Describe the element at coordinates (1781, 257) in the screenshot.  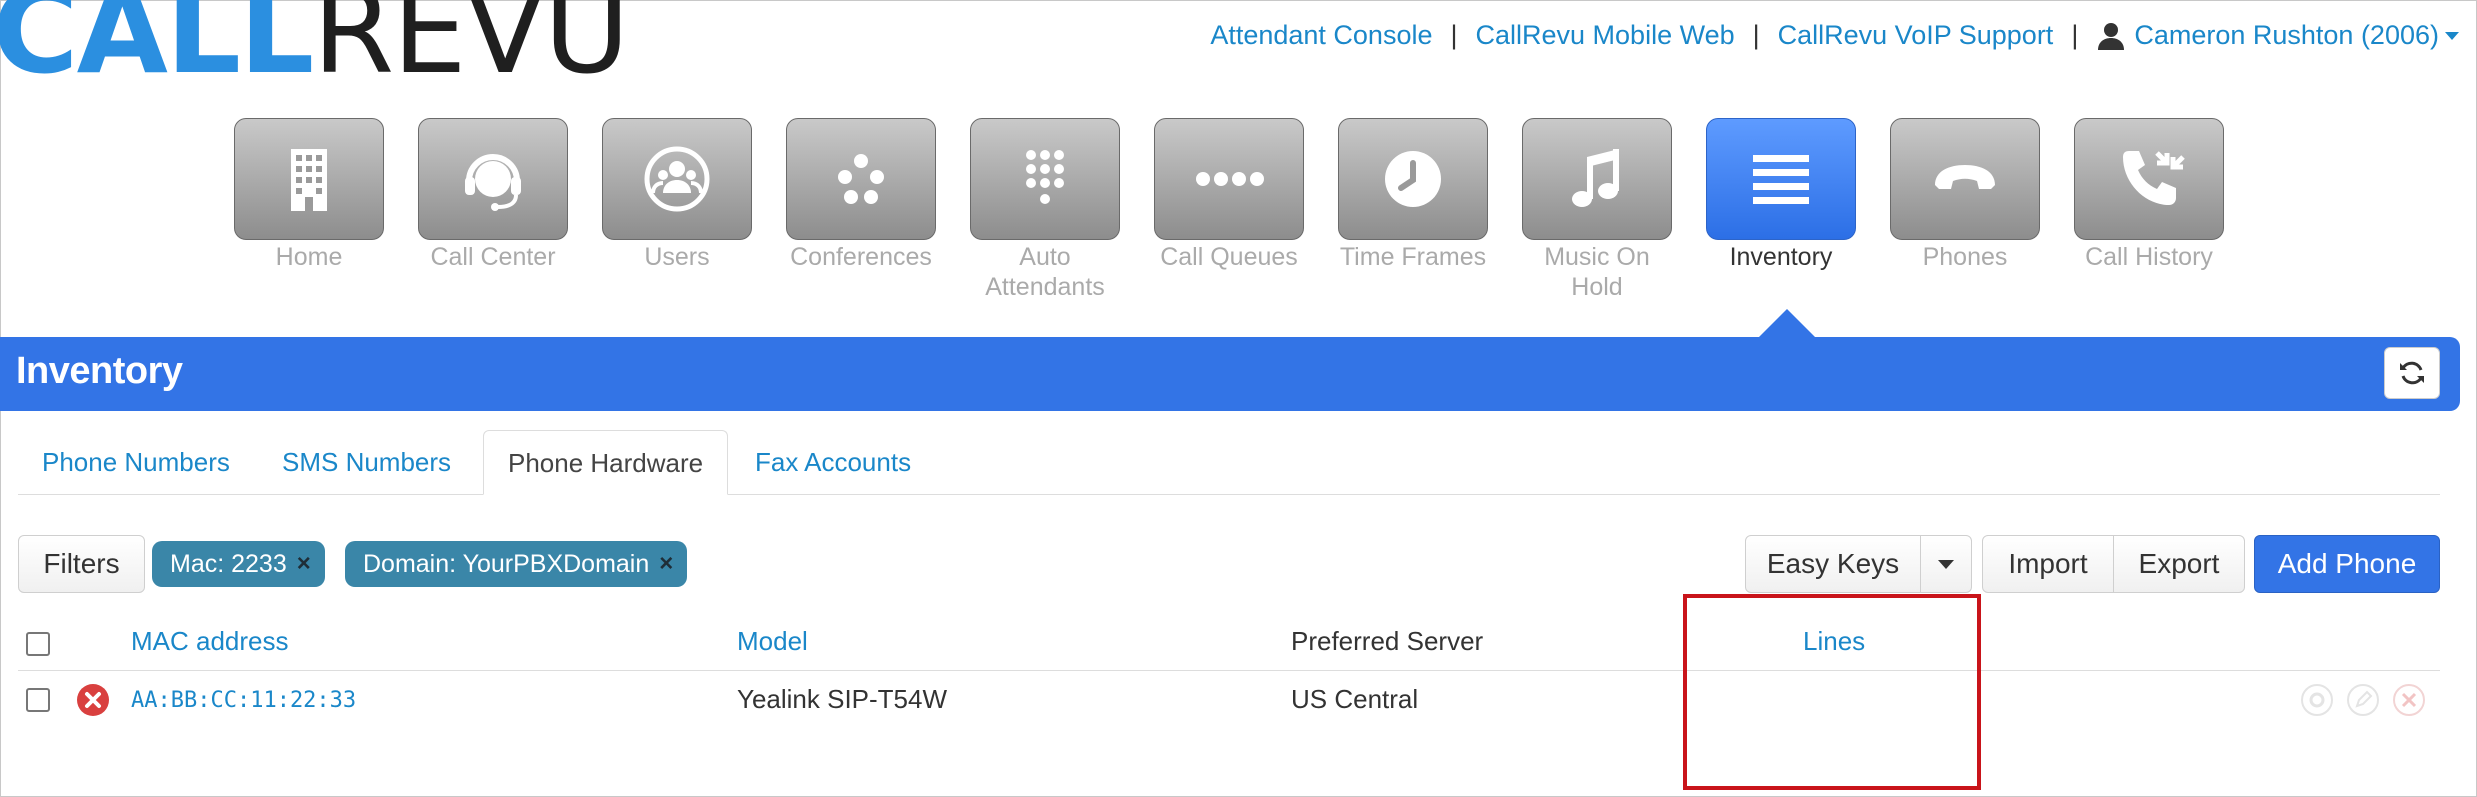
I see `nav-label: Inventory` at that location.